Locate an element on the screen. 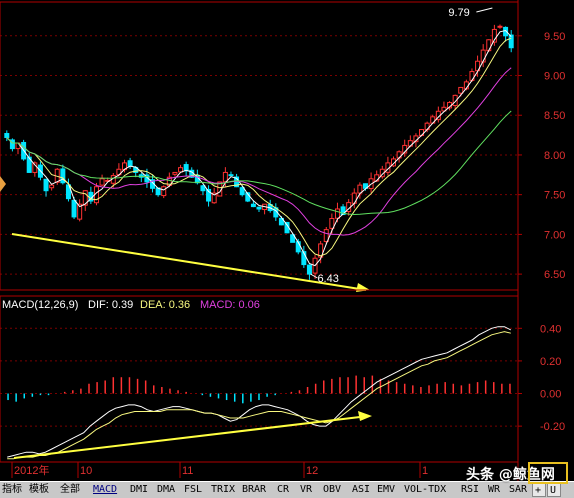 Image resolution: width=574 pixels, height=498 pixels. tab-obv: OBV is located at coordinates (335, 490).